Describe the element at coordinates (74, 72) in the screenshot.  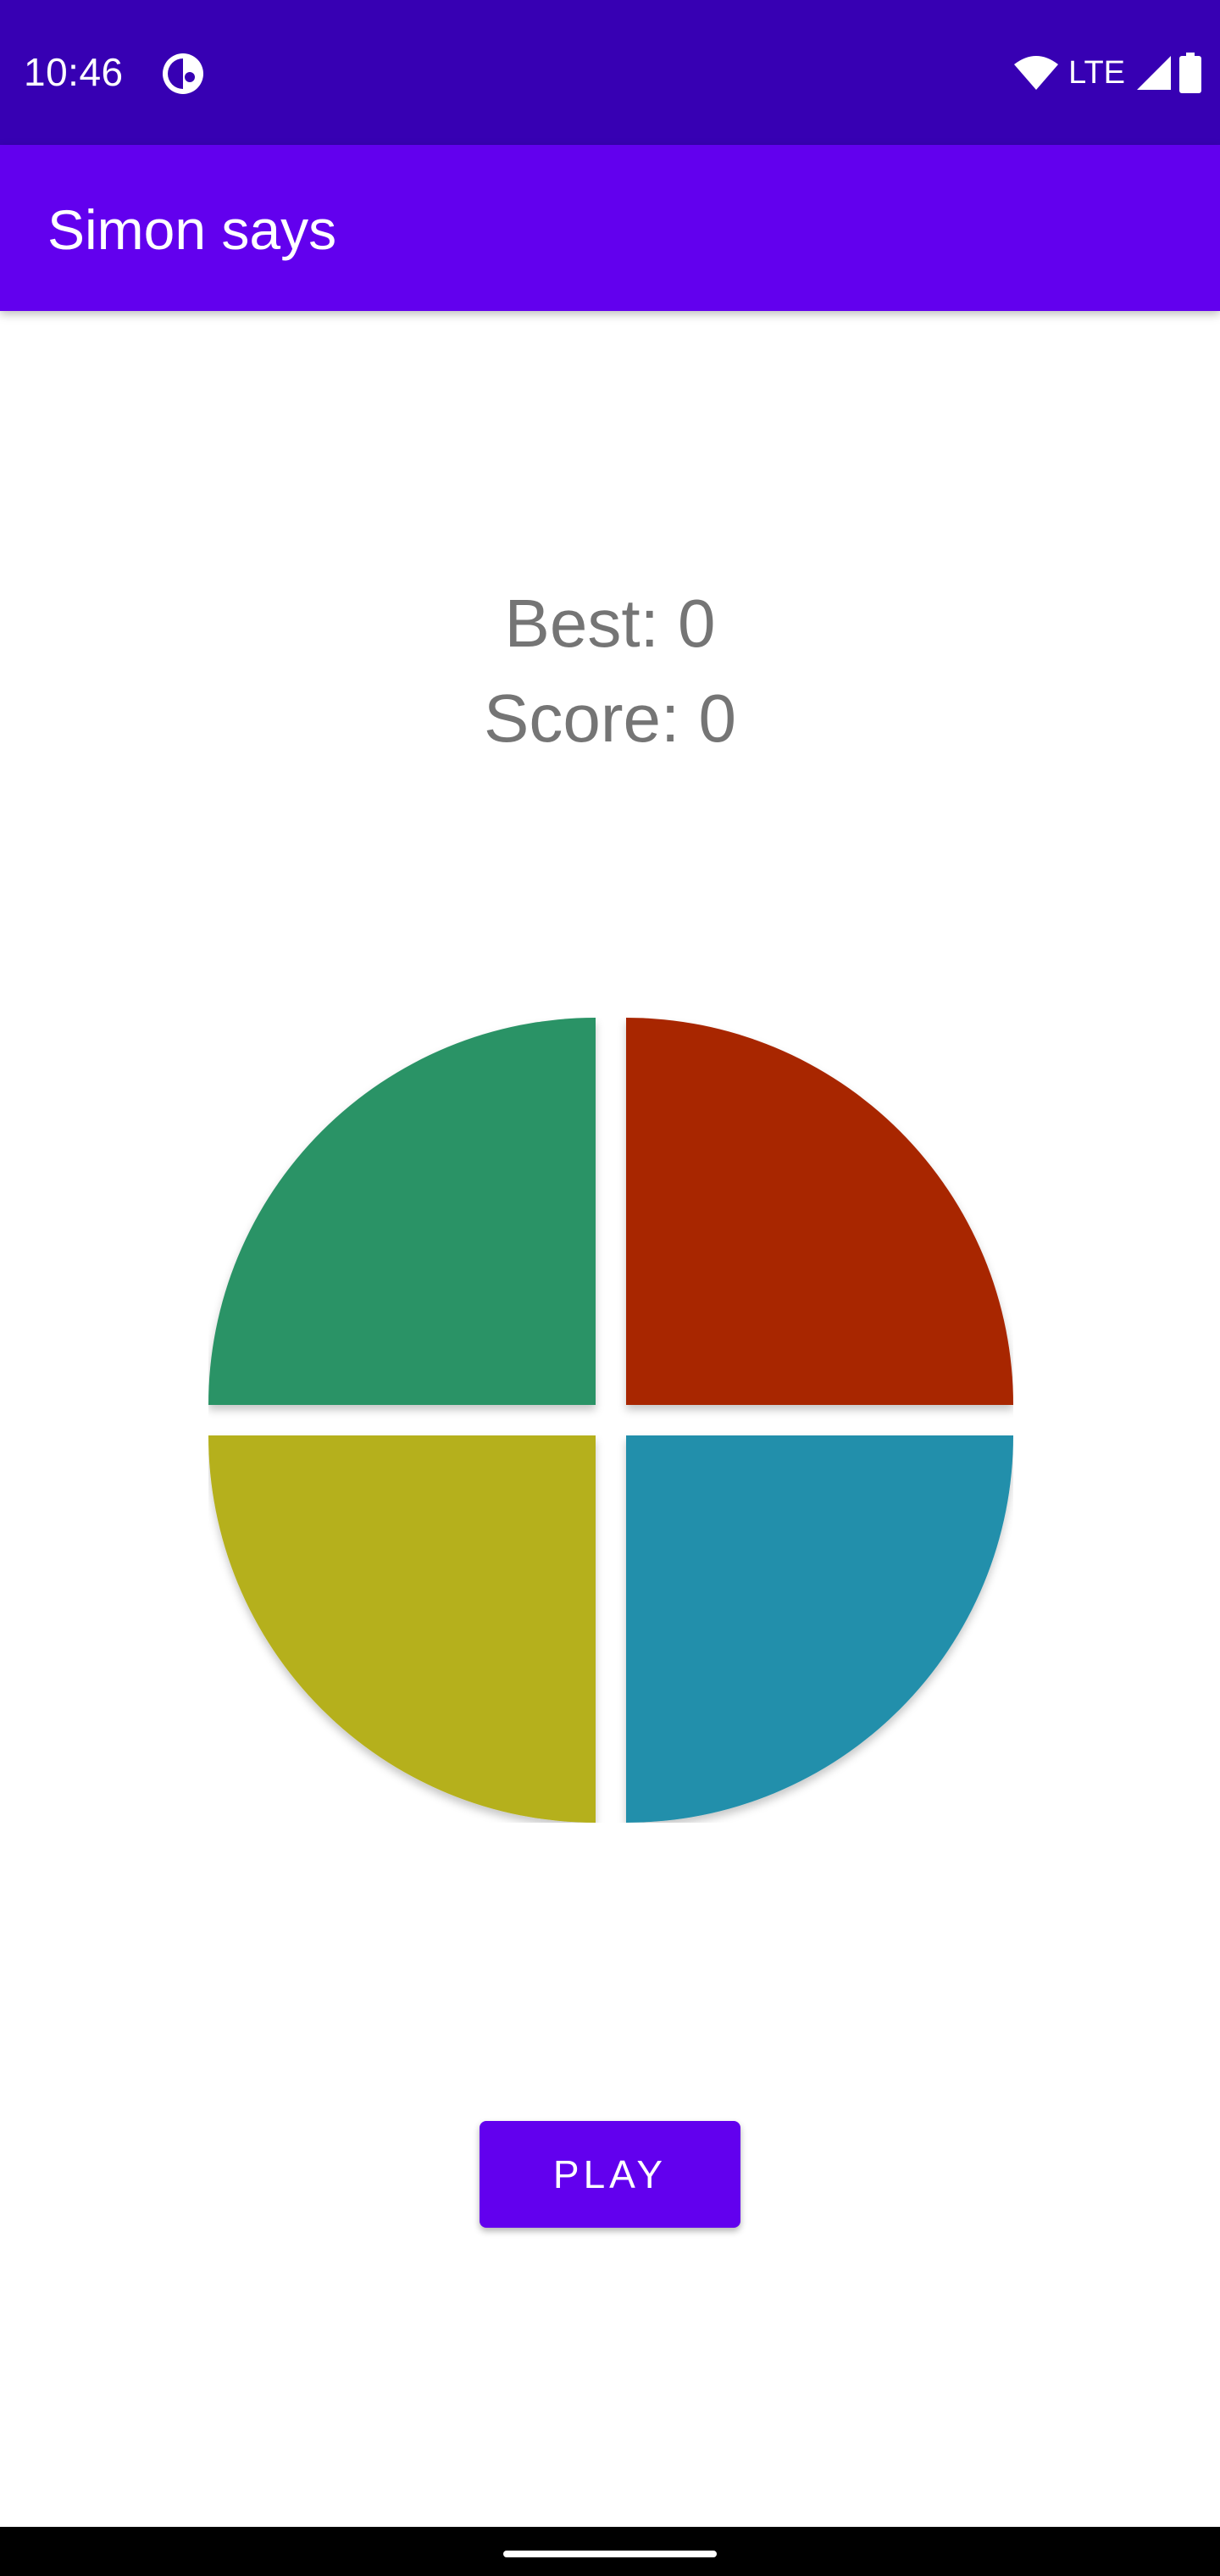
I see `status-time: 10:46` at that location.